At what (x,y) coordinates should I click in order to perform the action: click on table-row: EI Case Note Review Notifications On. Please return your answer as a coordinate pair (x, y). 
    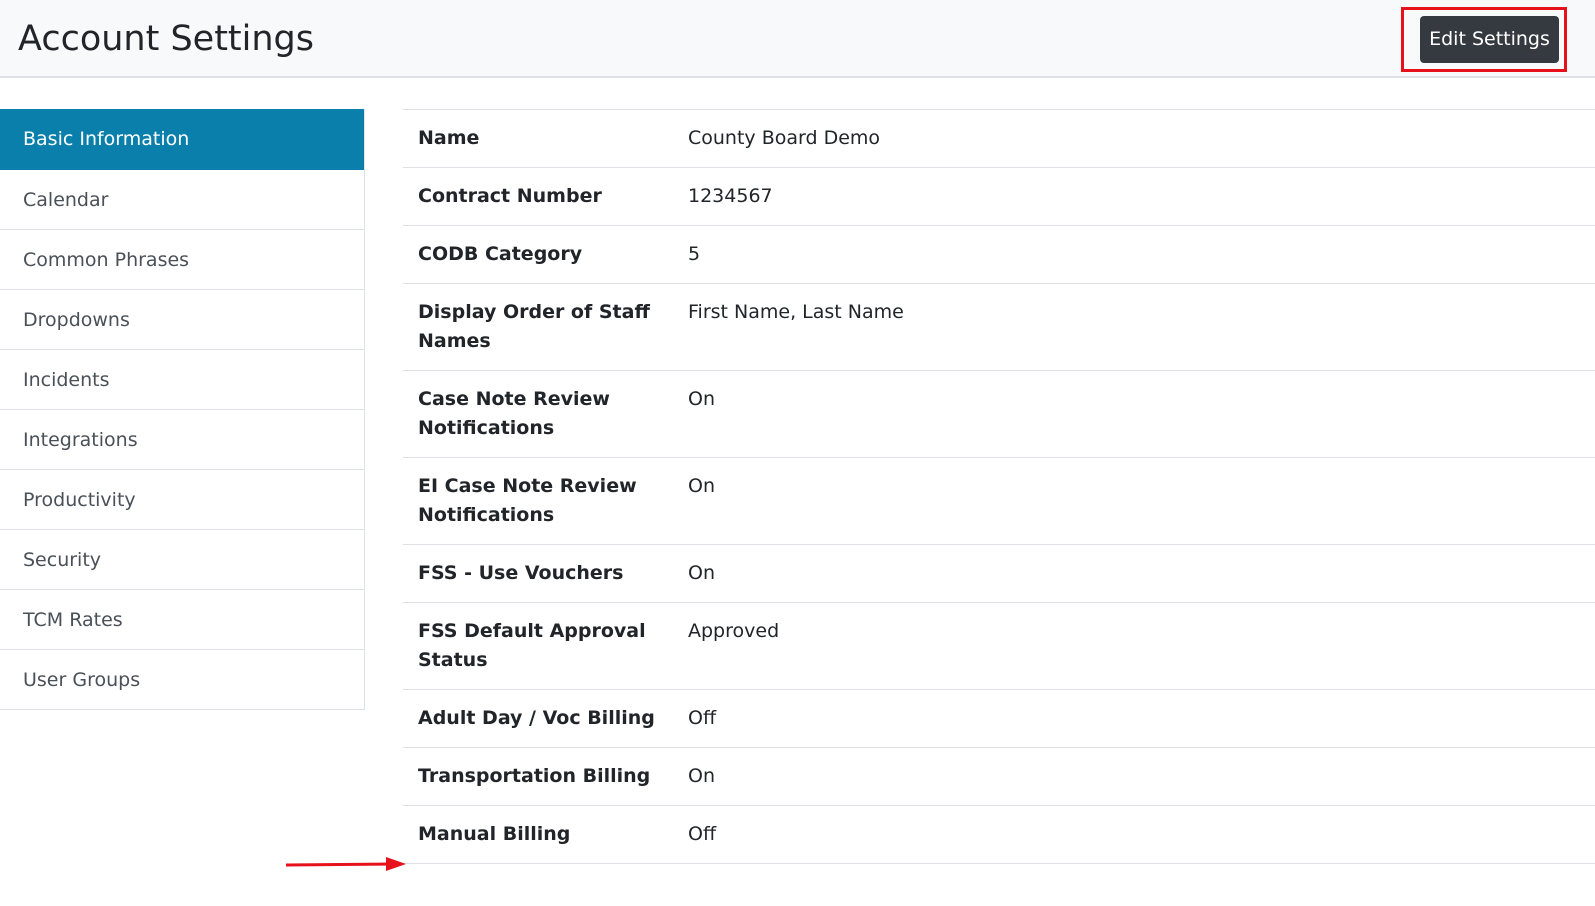
    Looking at the image, I should click on (999, 501).